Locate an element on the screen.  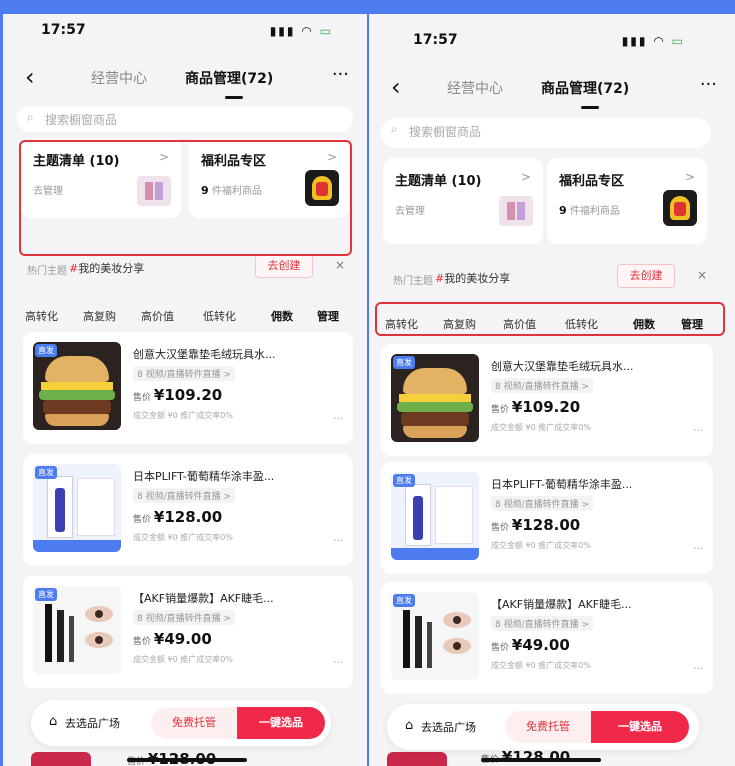
search-placeholder: 搜索橱窗商品 is located at coordinates (445, 132).